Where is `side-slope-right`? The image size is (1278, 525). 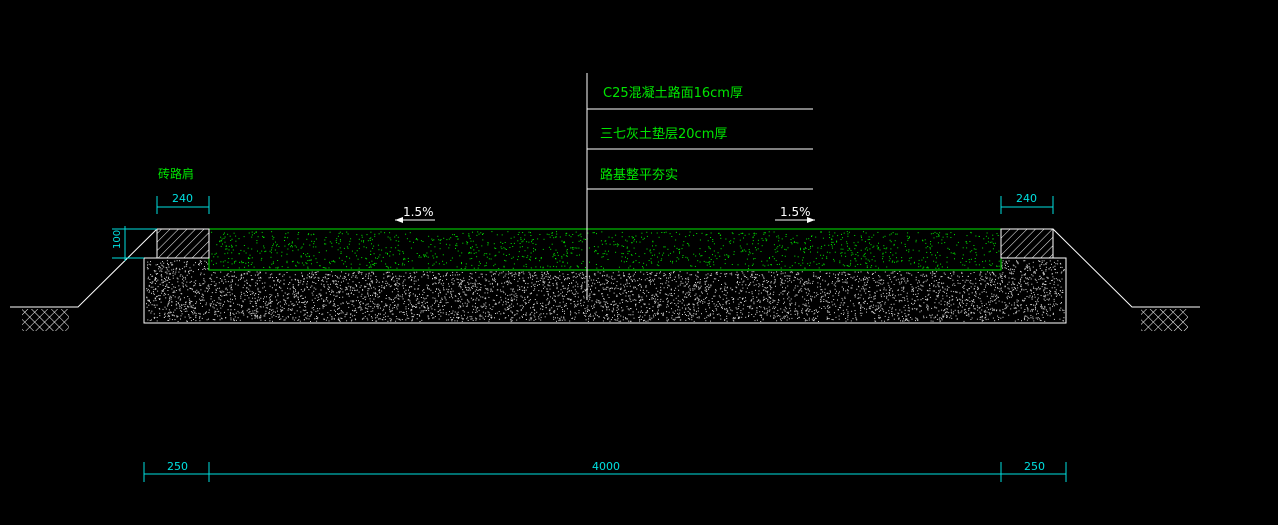
side-slope-right is located at coordinates (1126, 268).